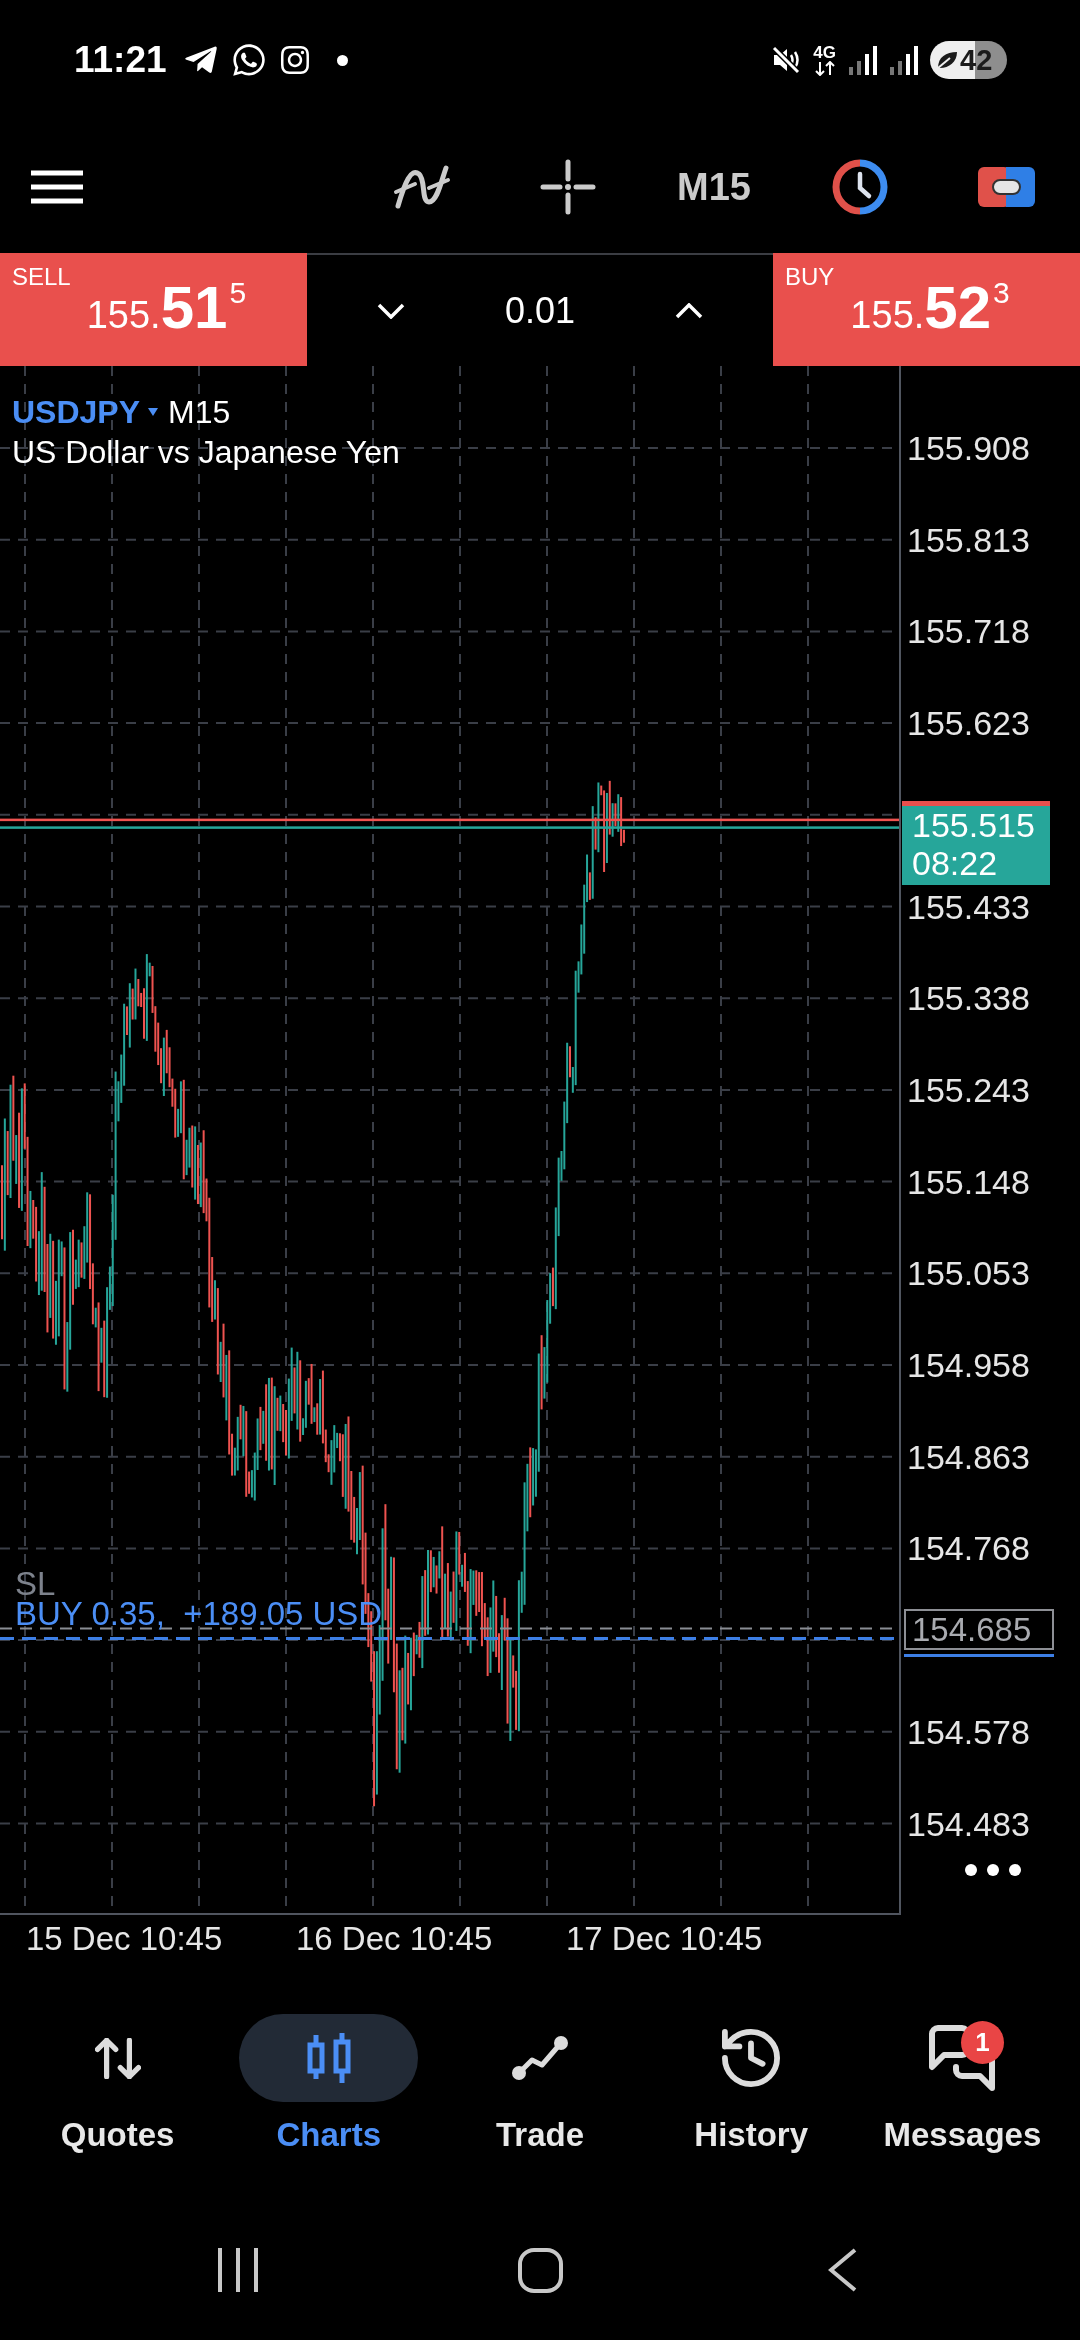  I want to click on price-axis-label: 155.148, so click(968, 1181).